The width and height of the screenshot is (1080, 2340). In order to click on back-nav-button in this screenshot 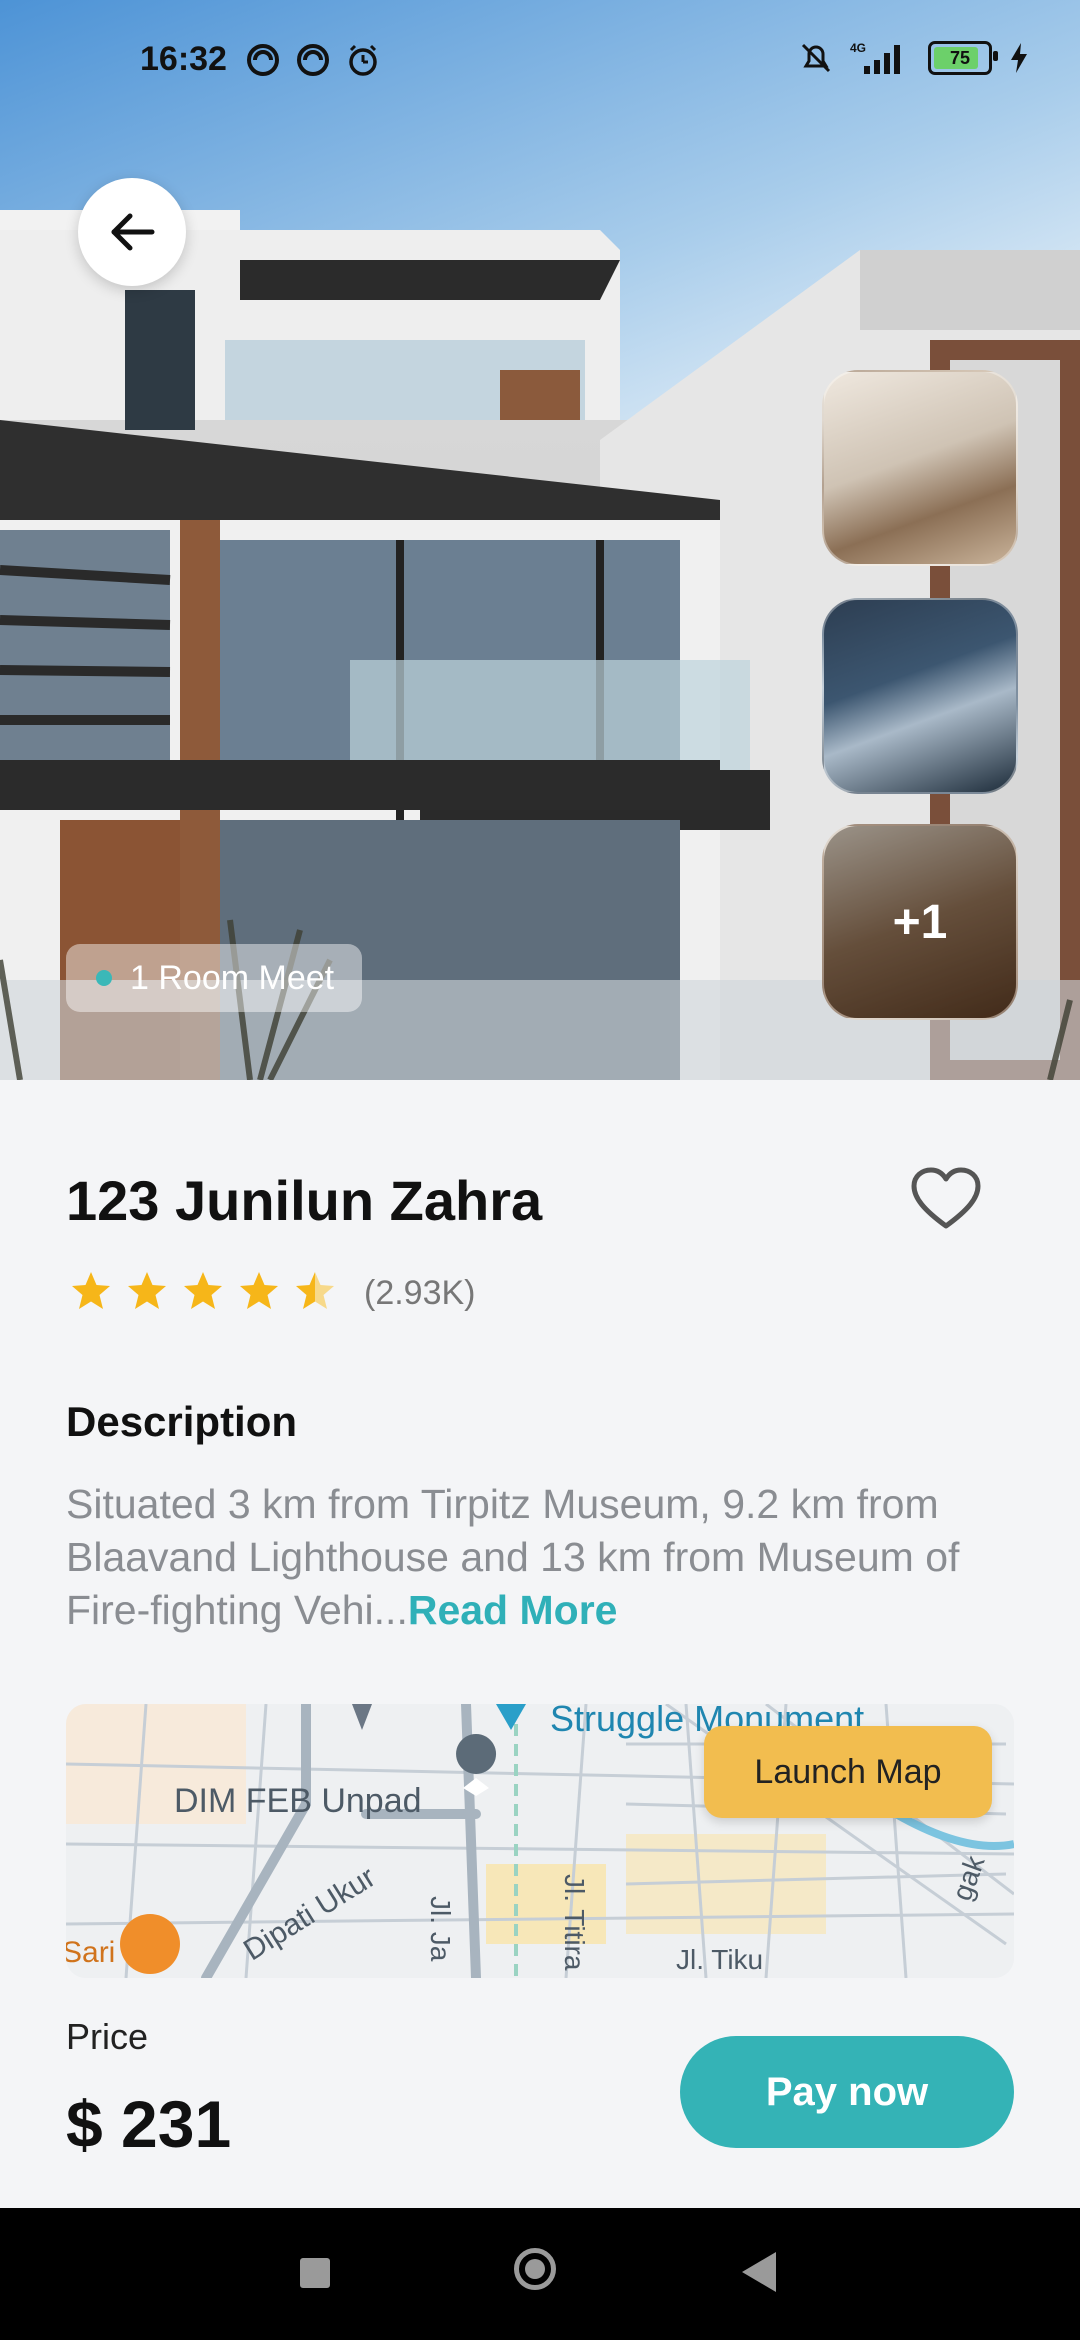, I will do `click(759, 2272)`.